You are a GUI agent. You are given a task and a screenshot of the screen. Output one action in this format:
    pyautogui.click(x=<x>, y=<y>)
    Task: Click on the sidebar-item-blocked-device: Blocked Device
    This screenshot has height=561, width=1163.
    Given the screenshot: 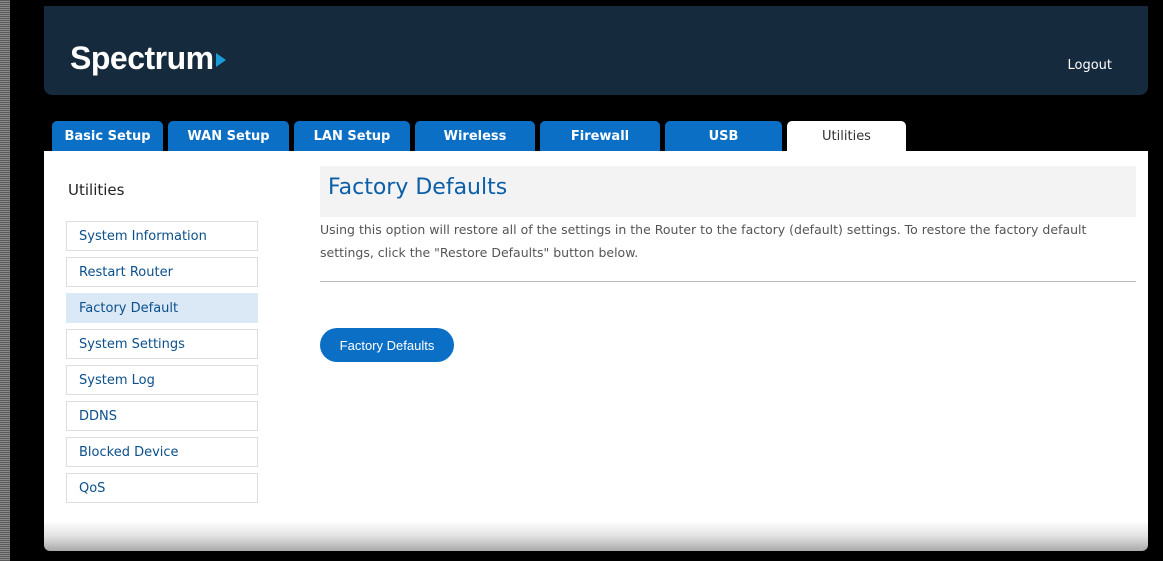 What is the action you would take?
    pyautogui.click(x=162, y=452)
    